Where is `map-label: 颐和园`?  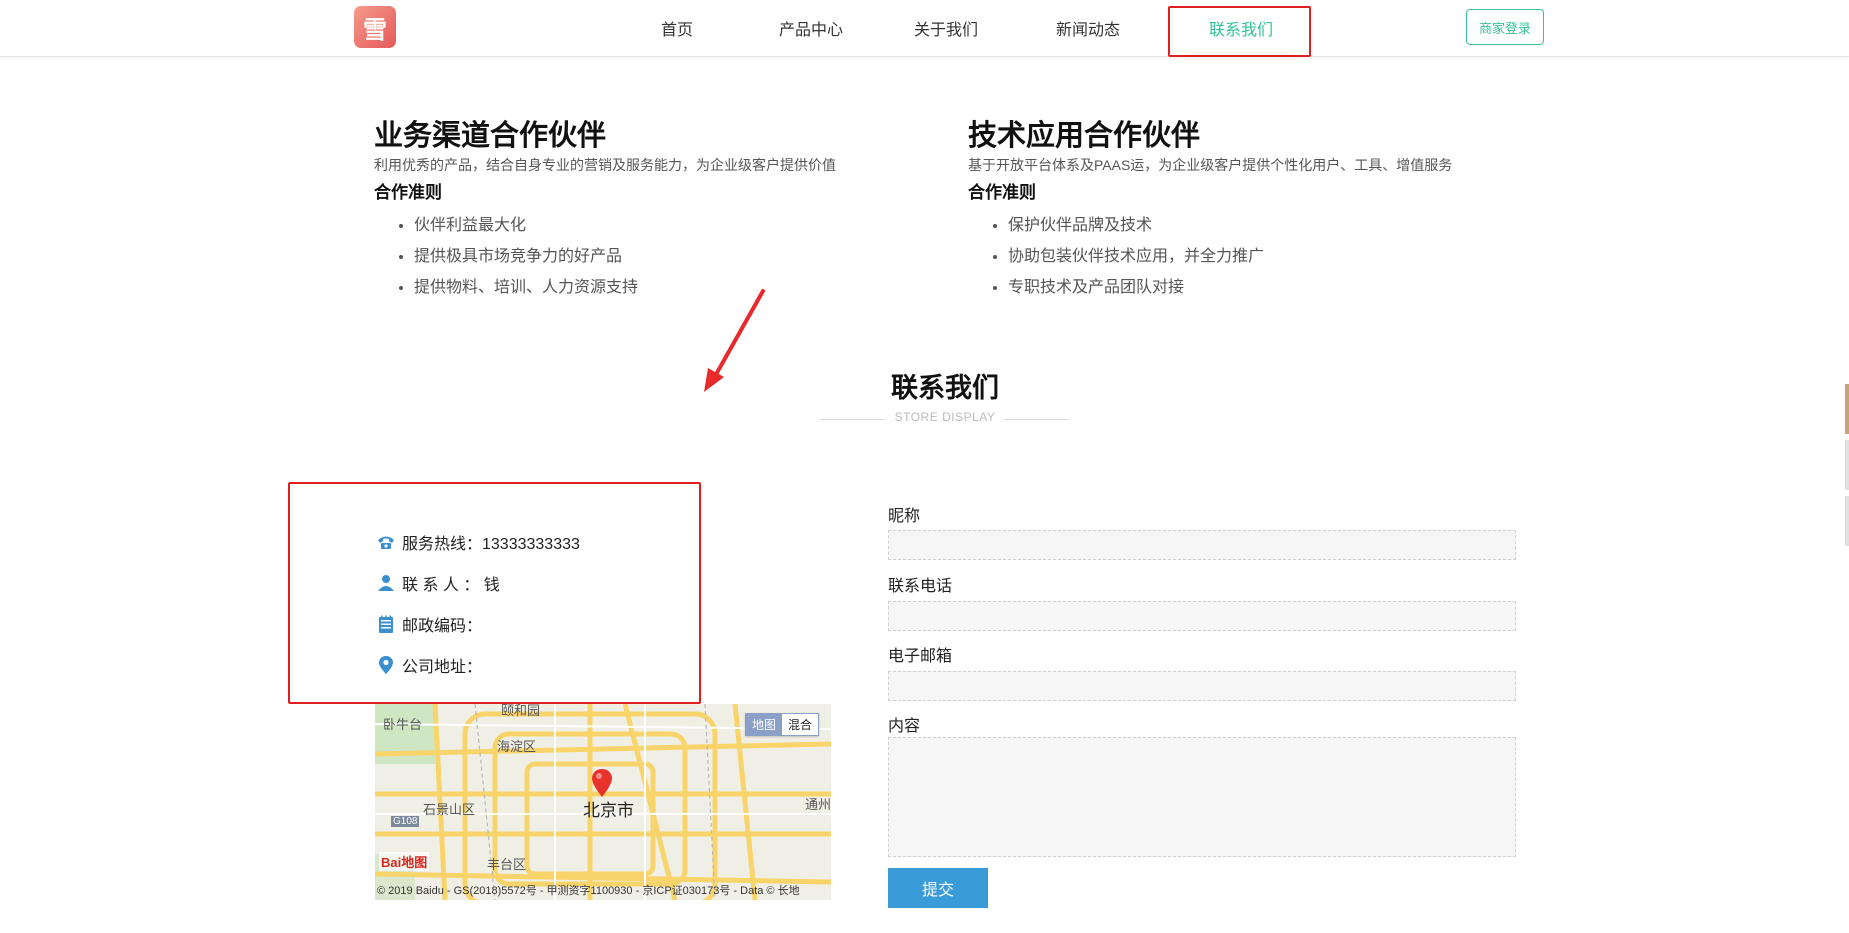 map-label: 颐和园 is located at coordinates (521, 711).